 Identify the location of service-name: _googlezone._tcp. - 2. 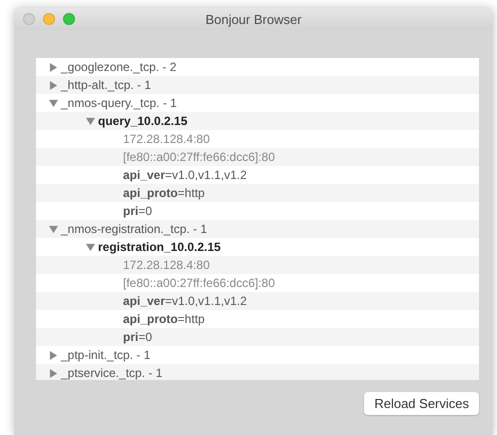
(118, 67).